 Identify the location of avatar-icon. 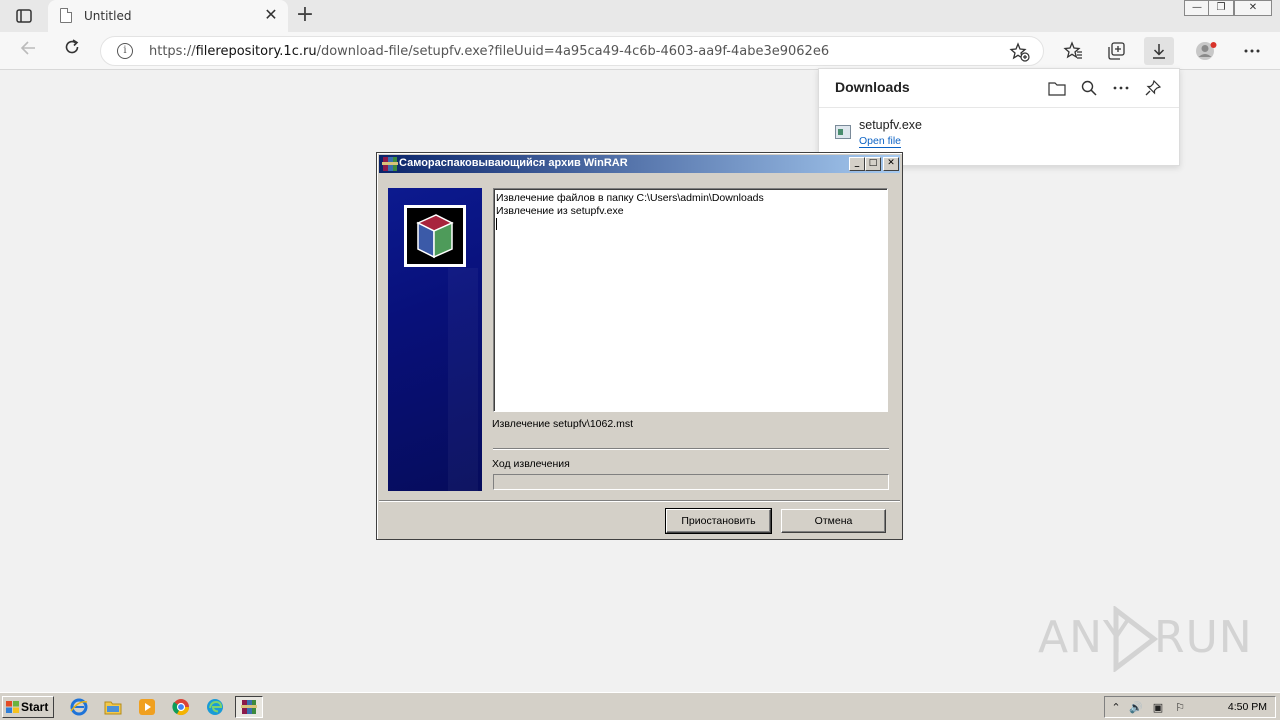
(1206, 51).